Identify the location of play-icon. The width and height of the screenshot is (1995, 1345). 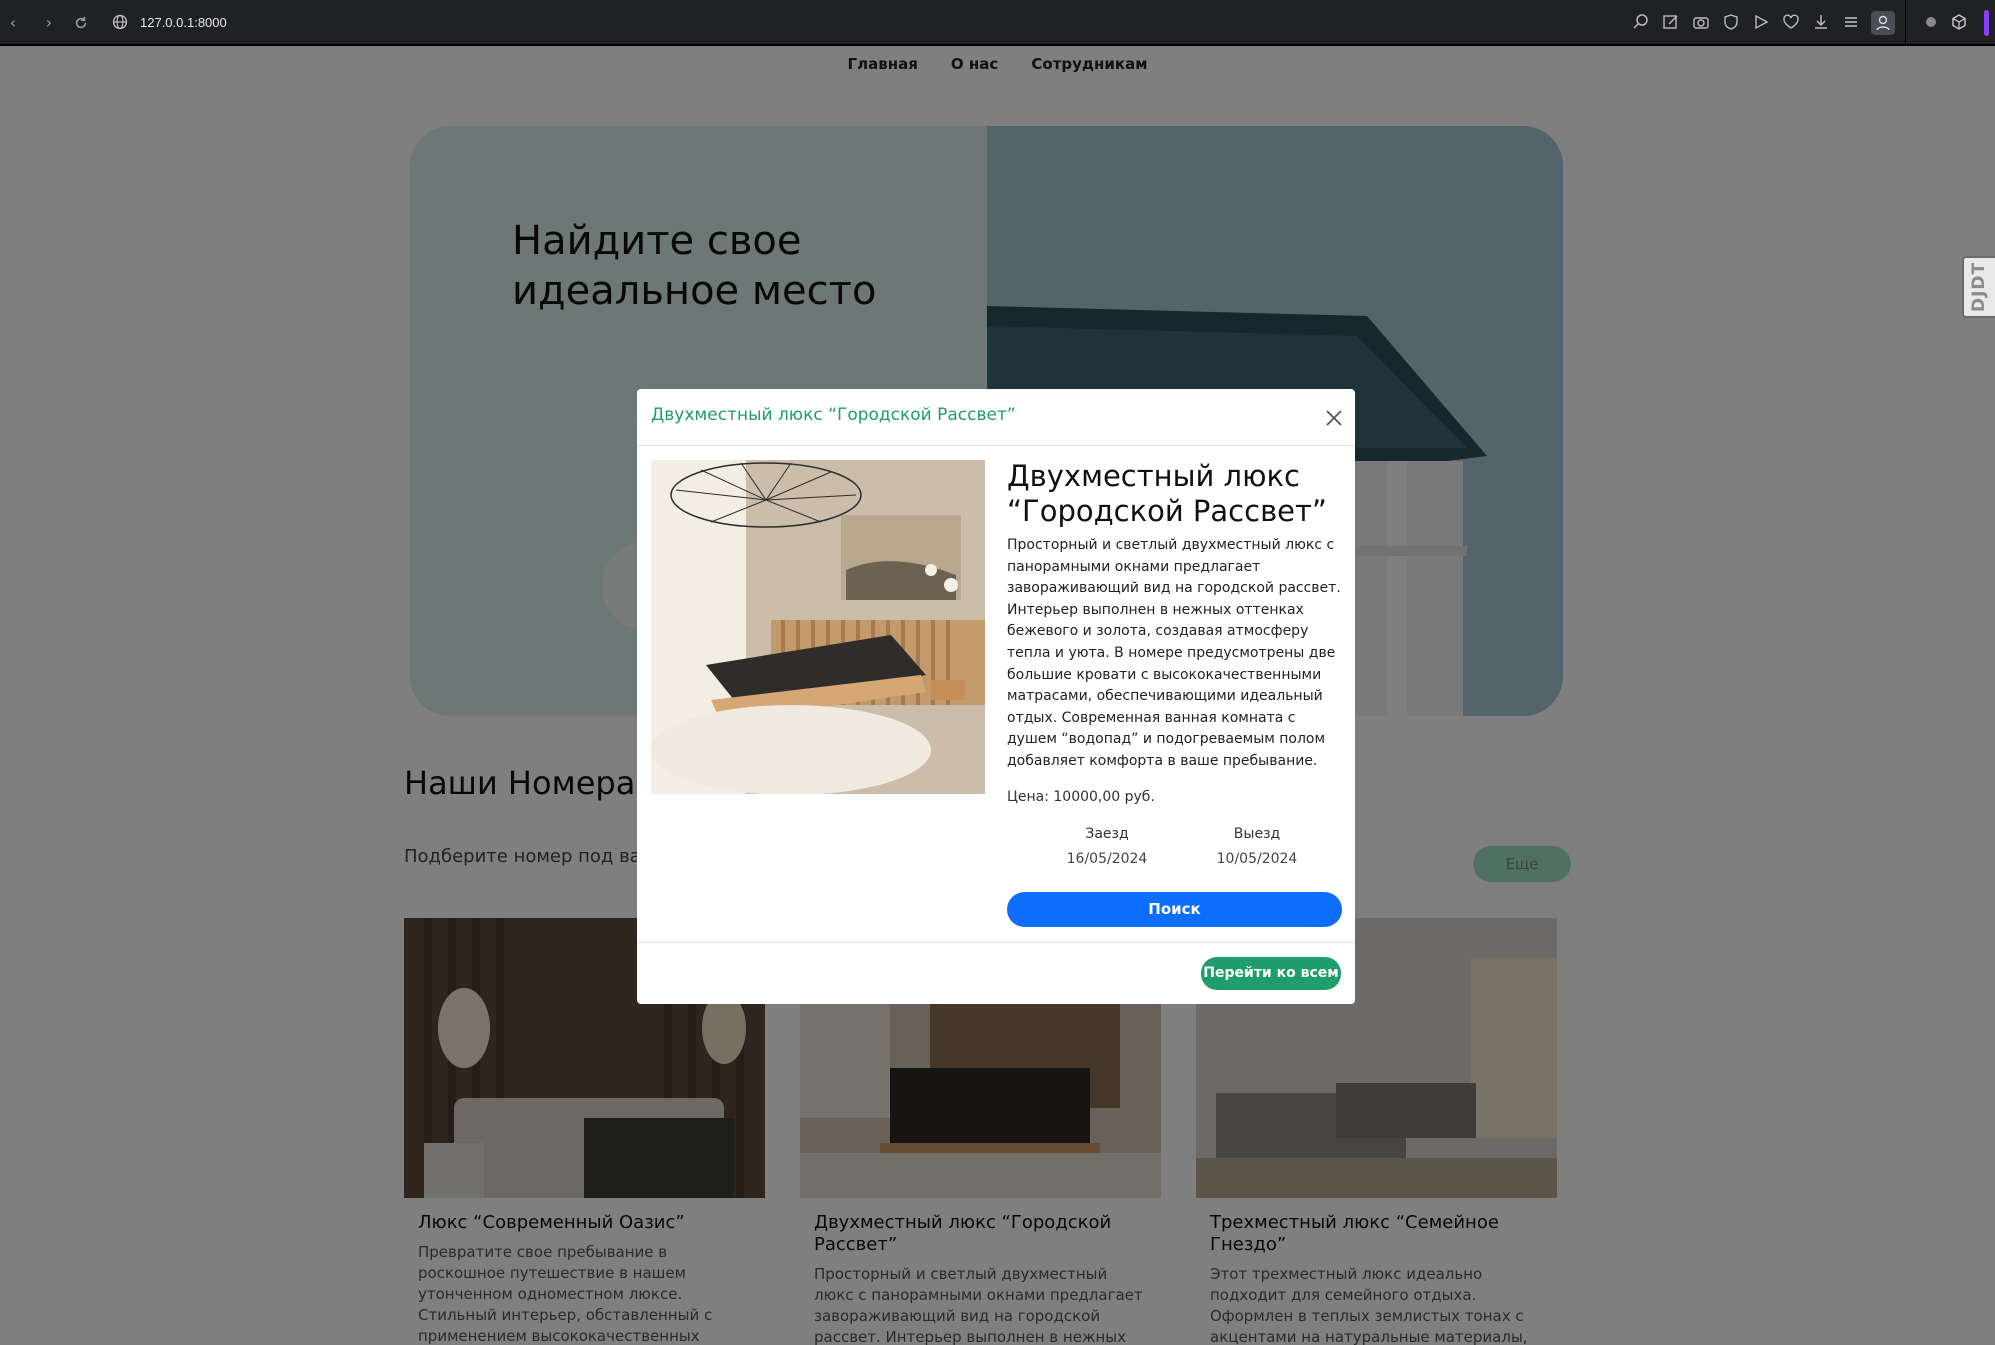
(1762, 23).